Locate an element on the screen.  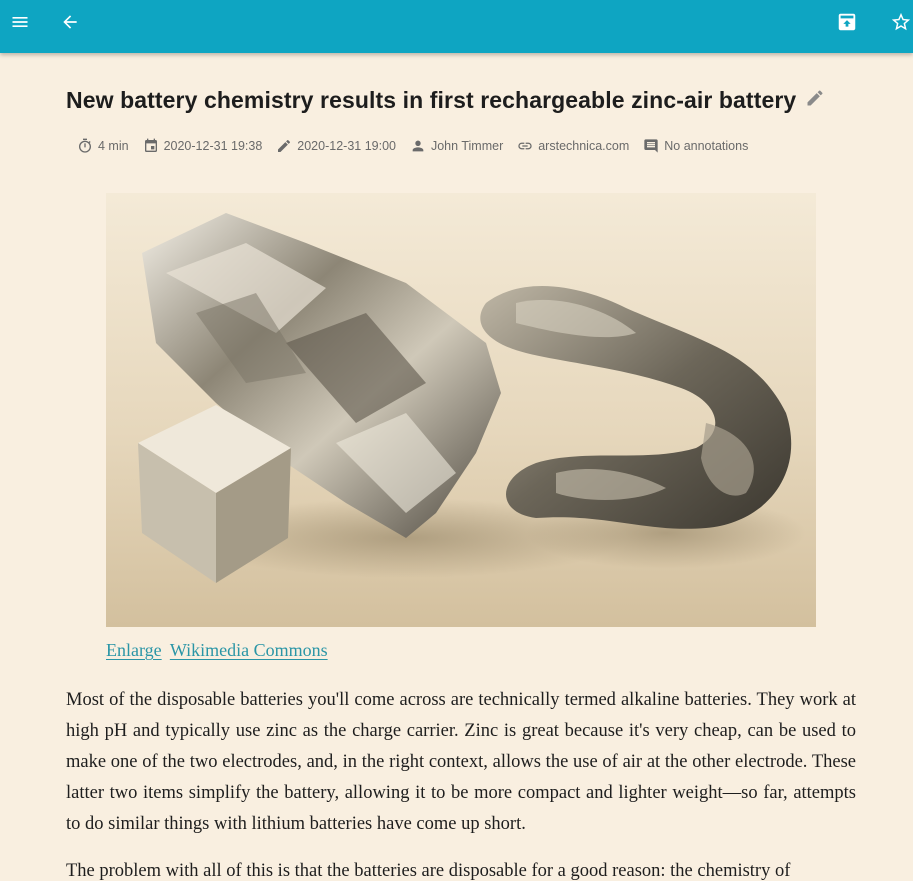
image-caption: Enlarge Wikimedia Commons is located at coordinates (219, 650).